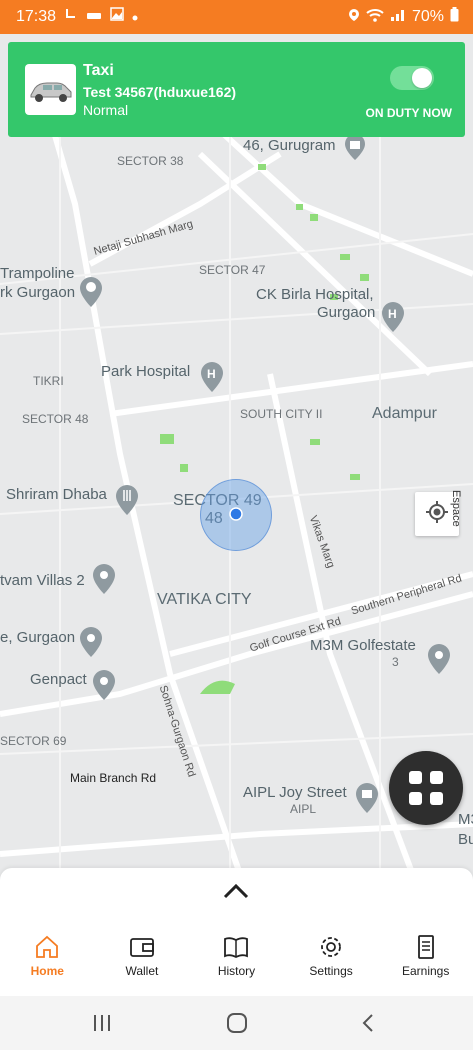 Image resolution: width=473 pixels, height=1050 pixels. I want to click on map-label-sector69: SECTOR 69, so click(33, 741).